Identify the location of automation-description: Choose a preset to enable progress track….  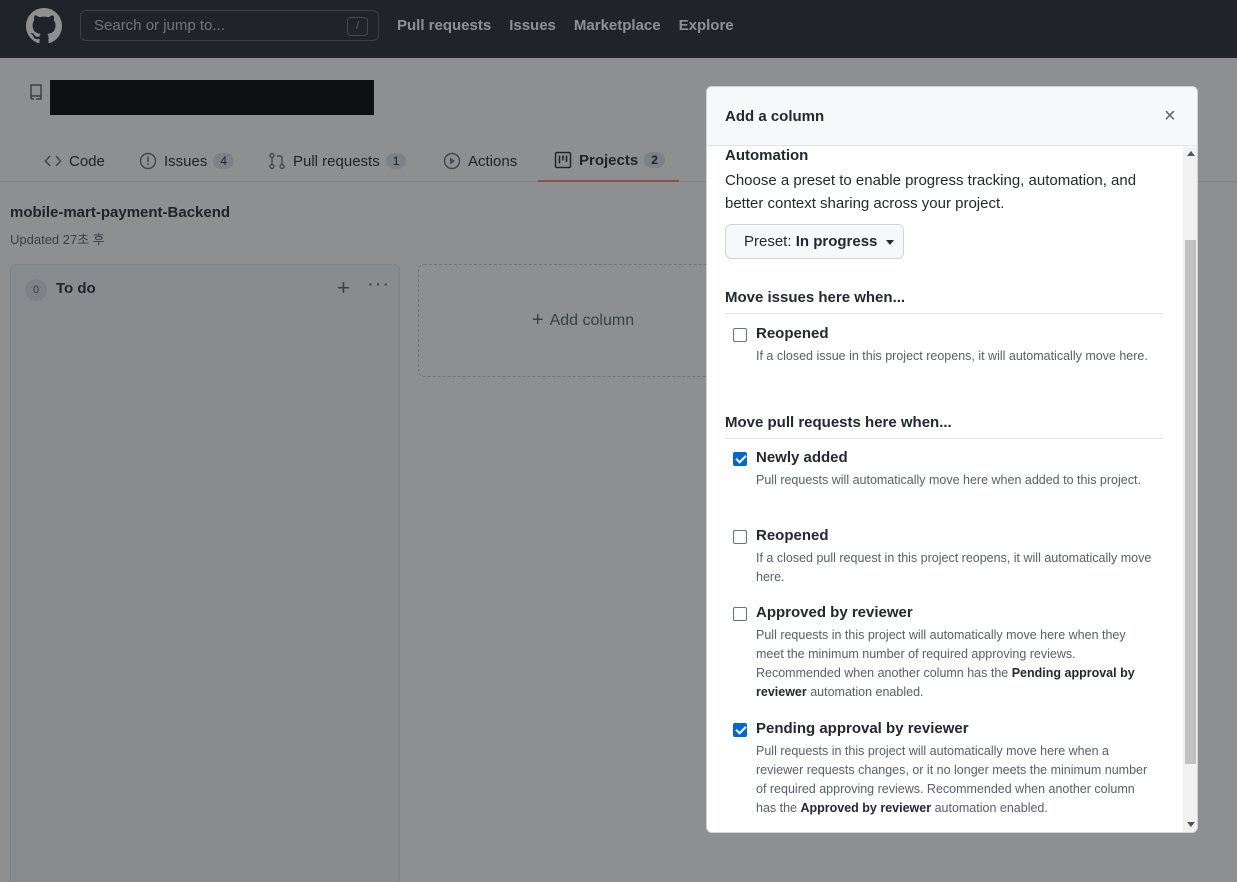
(931, 192).